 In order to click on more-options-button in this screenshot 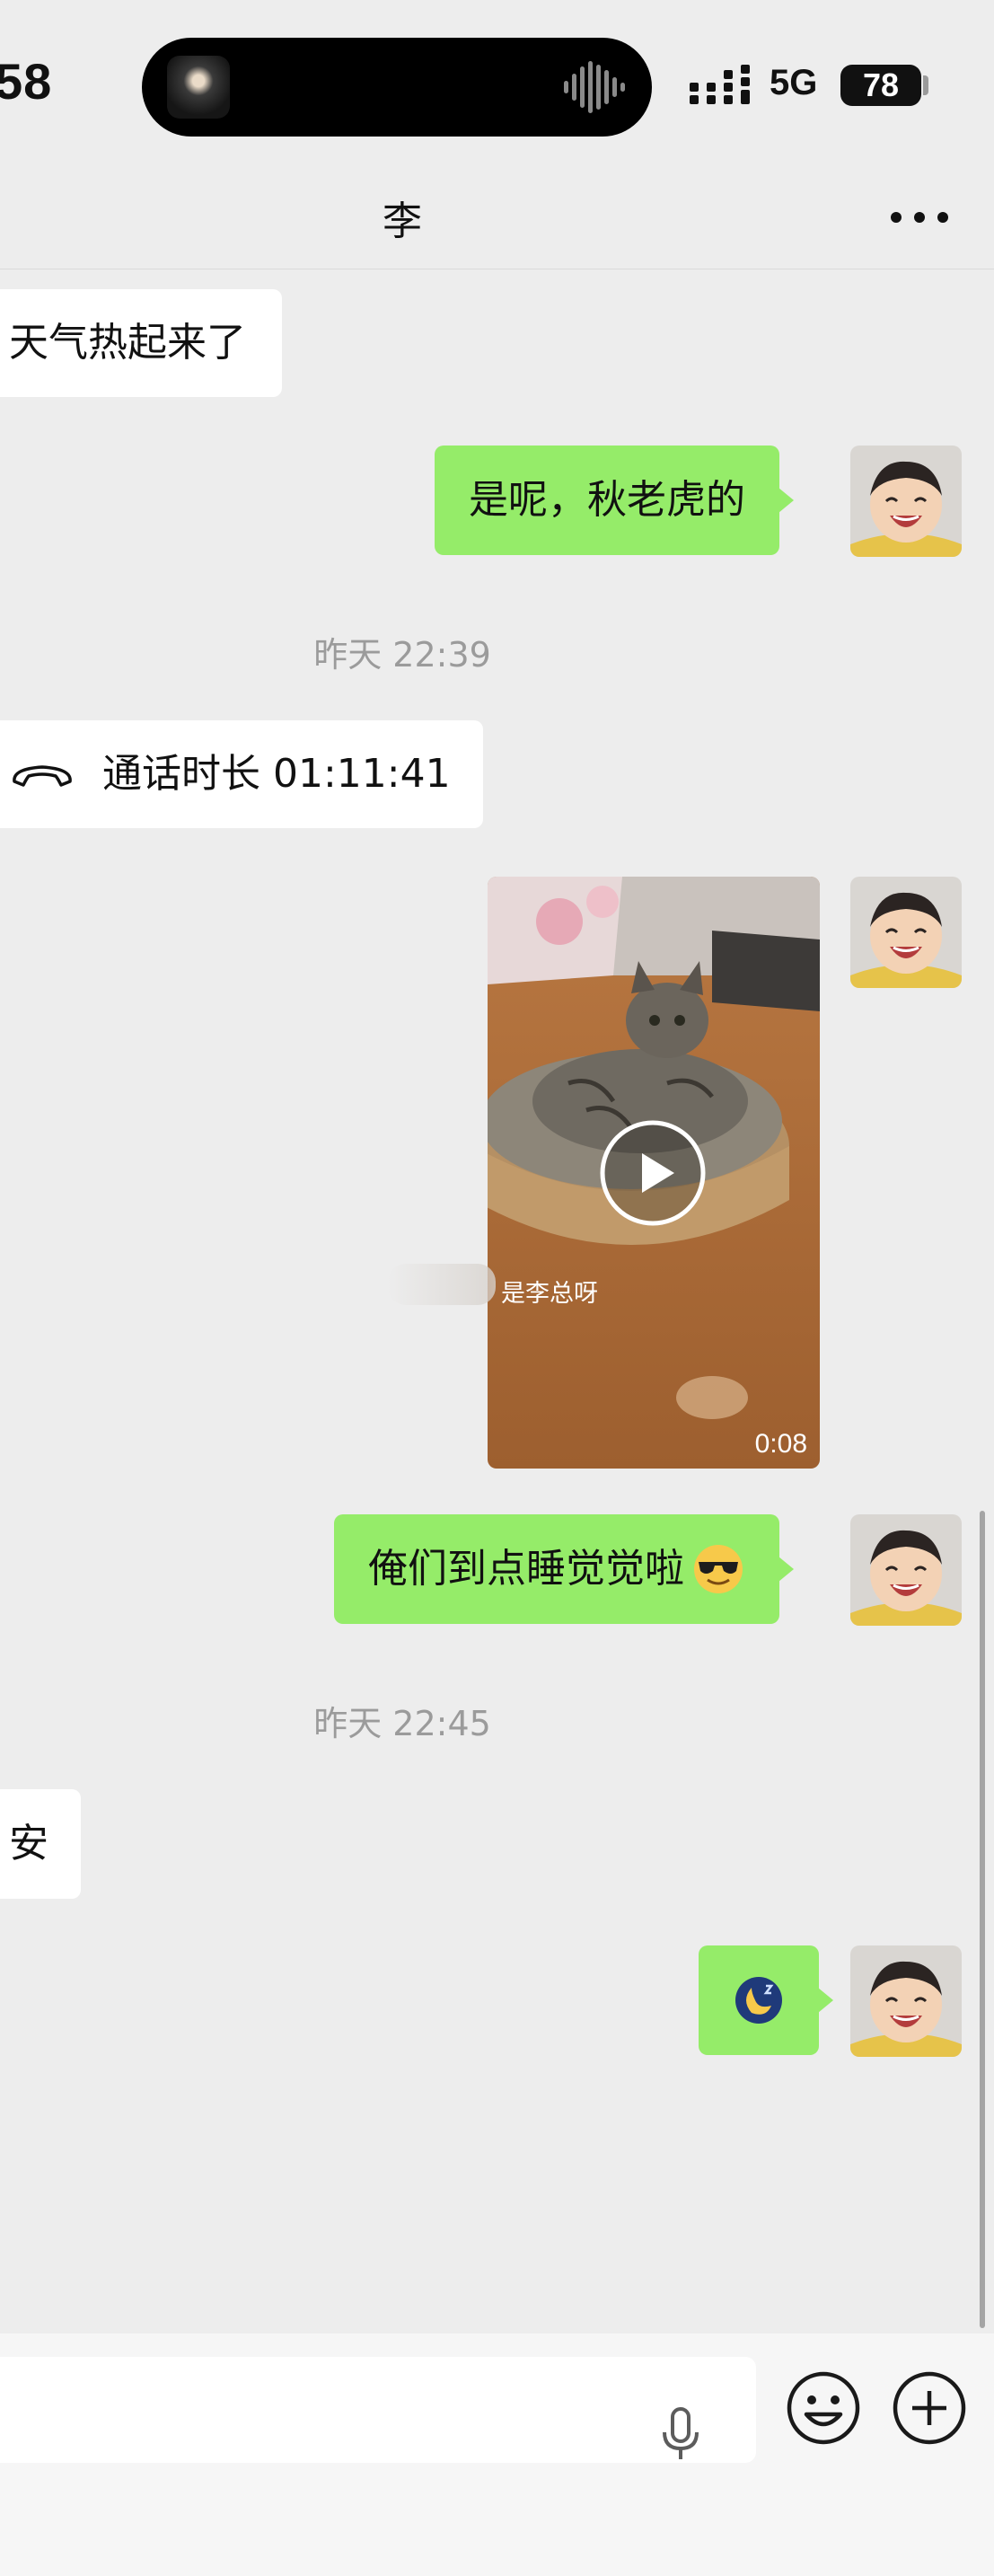, I will do `click(919, 218)`.